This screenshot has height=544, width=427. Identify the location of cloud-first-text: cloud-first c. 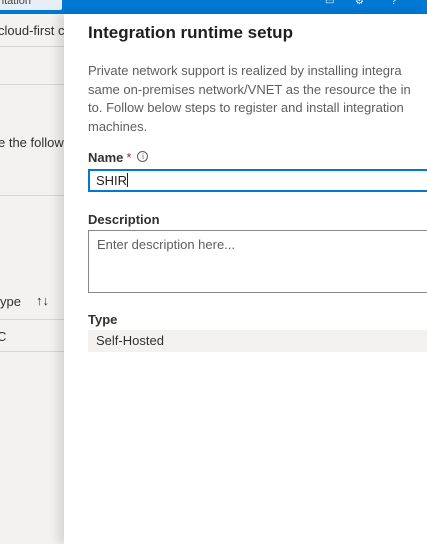
(32, 30).